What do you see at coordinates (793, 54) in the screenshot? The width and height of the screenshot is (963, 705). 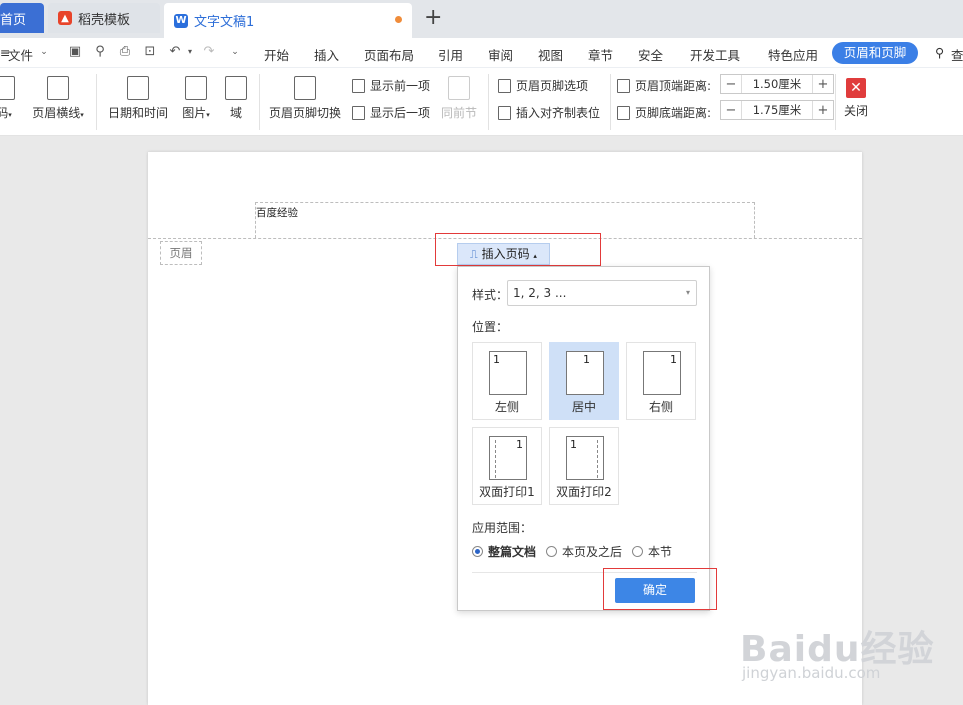 I see `menu-special-apps: 特色应用` at bounding box center [793, 54].